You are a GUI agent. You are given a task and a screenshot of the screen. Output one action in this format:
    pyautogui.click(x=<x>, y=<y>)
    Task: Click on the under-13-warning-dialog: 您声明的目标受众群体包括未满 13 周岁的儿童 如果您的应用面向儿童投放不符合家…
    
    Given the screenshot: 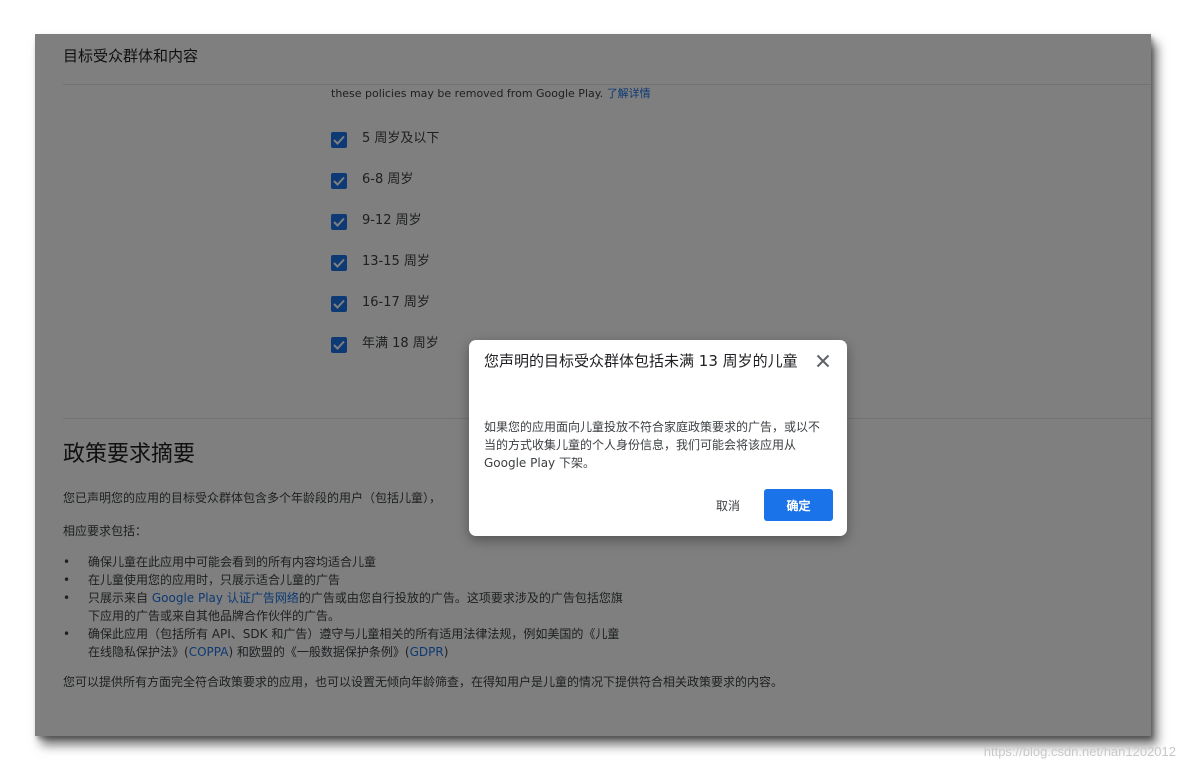 What is the action you would take?
    pyautogui.click(x=658, y=438)
    